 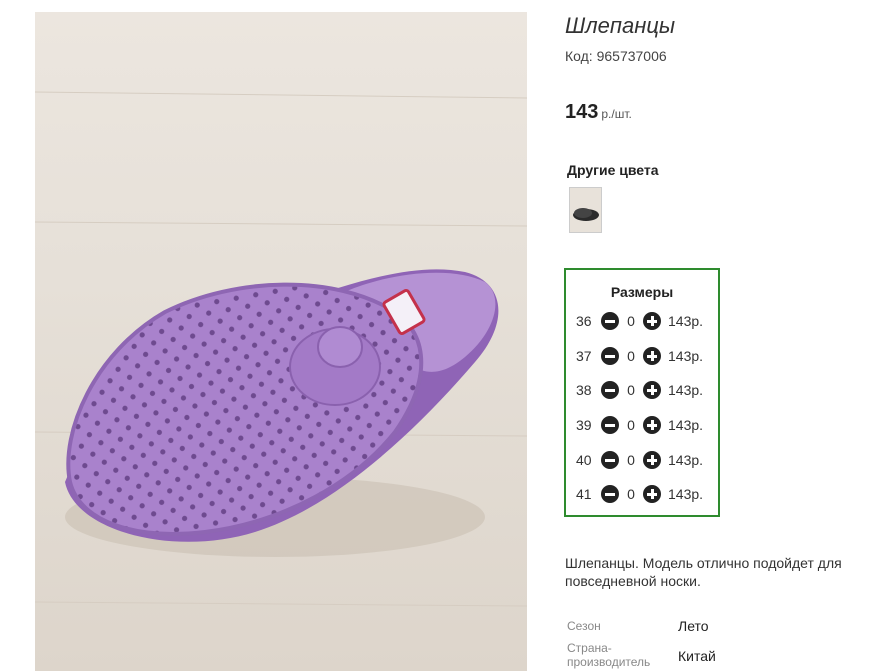 What do you see at coordinates (639, 356) in the screenshot?
I see `size-row: 37 0 143р.` at bounding box center [639, 356].